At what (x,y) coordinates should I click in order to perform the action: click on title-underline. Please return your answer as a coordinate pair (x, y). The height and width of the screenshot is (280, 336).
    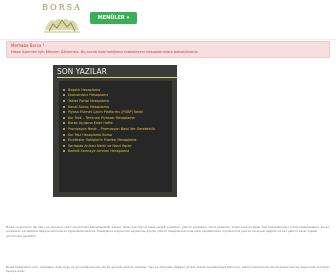
    Looking at the image, I should click on (117, 77).